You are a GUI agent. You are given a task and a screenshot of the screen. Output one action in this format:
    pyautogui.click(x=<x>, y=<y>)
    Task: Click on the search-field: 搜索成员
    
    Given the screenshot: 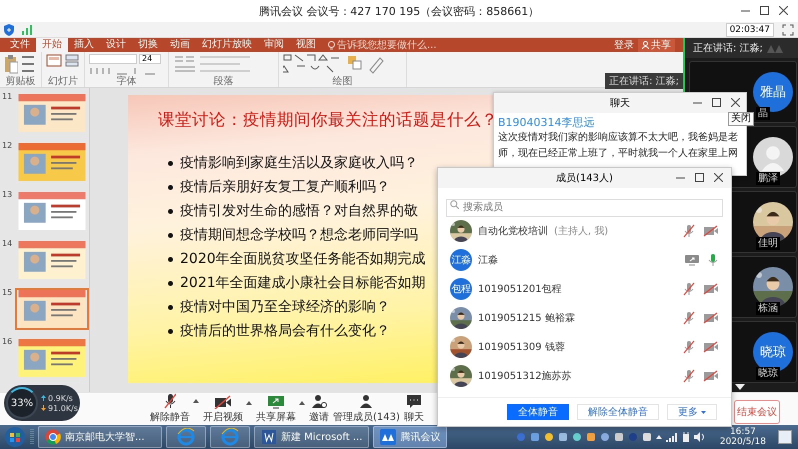 What is the action you would take?
    pyautogui.click(x=584, y=207)
    